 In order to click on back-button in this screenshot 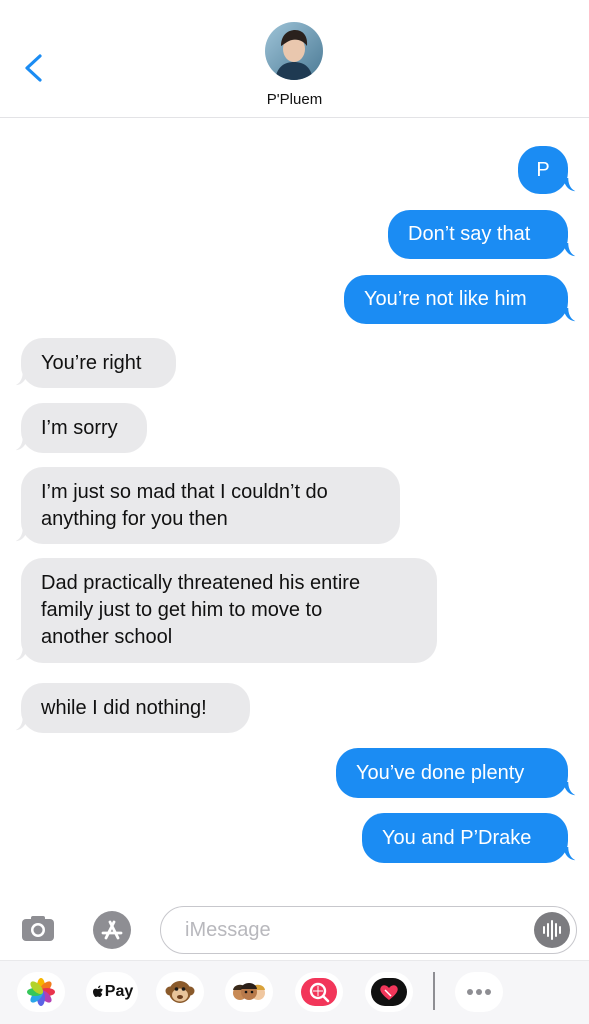, I will do `click(36, 68)`.